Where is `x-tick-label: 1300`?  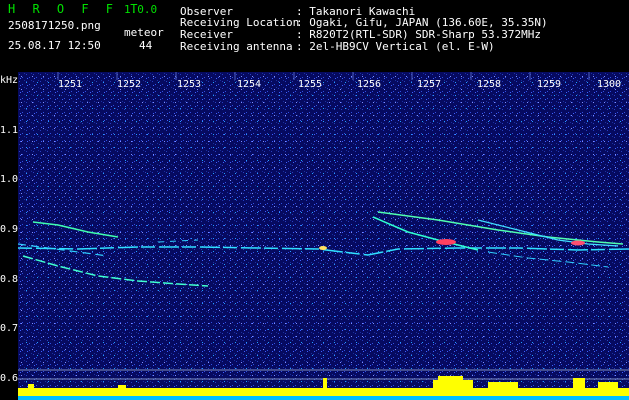 x-tick-label: 1300 is located at coordinates (609, 84).